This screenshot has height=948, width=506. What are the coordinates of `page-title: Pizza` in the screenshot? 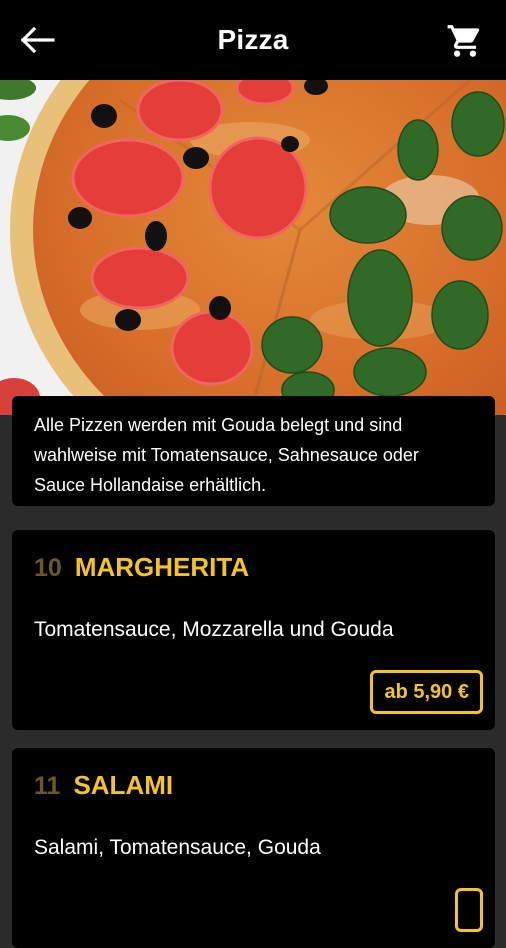 It's located at (253, 39).